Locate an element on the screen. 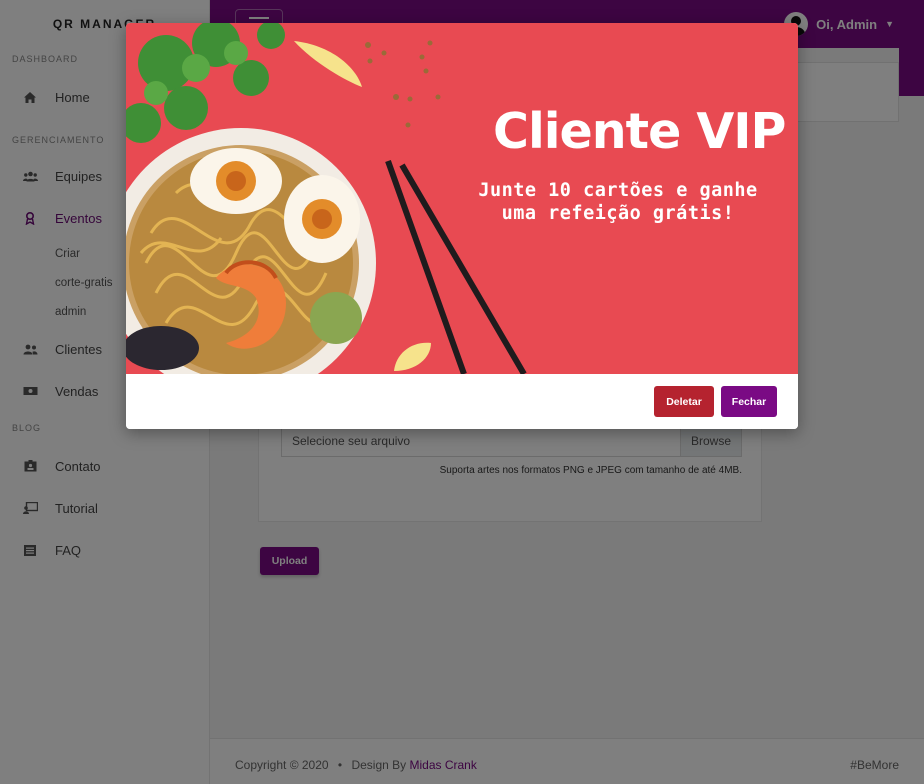  close-button: Fechar is located at coordinates (749, 401).